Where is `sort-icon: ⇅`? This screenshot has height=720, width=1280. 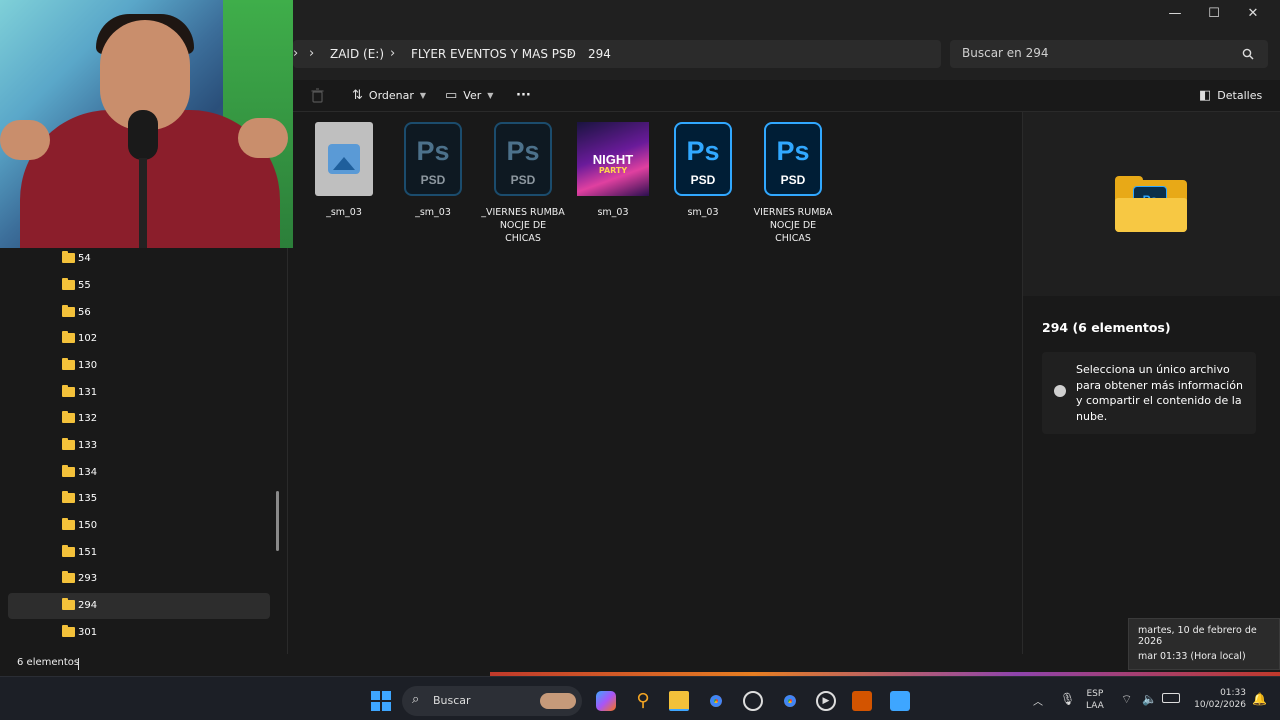 sort-icon: ⇅ is located at coordinates (357, 95).